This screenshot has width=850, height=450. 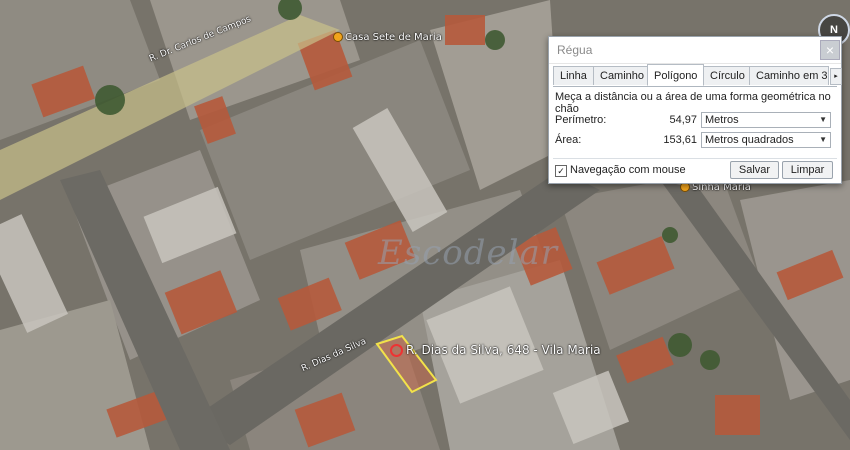 I want to click on perimeter-label: Perímetro:, so click(x=581, y=120).